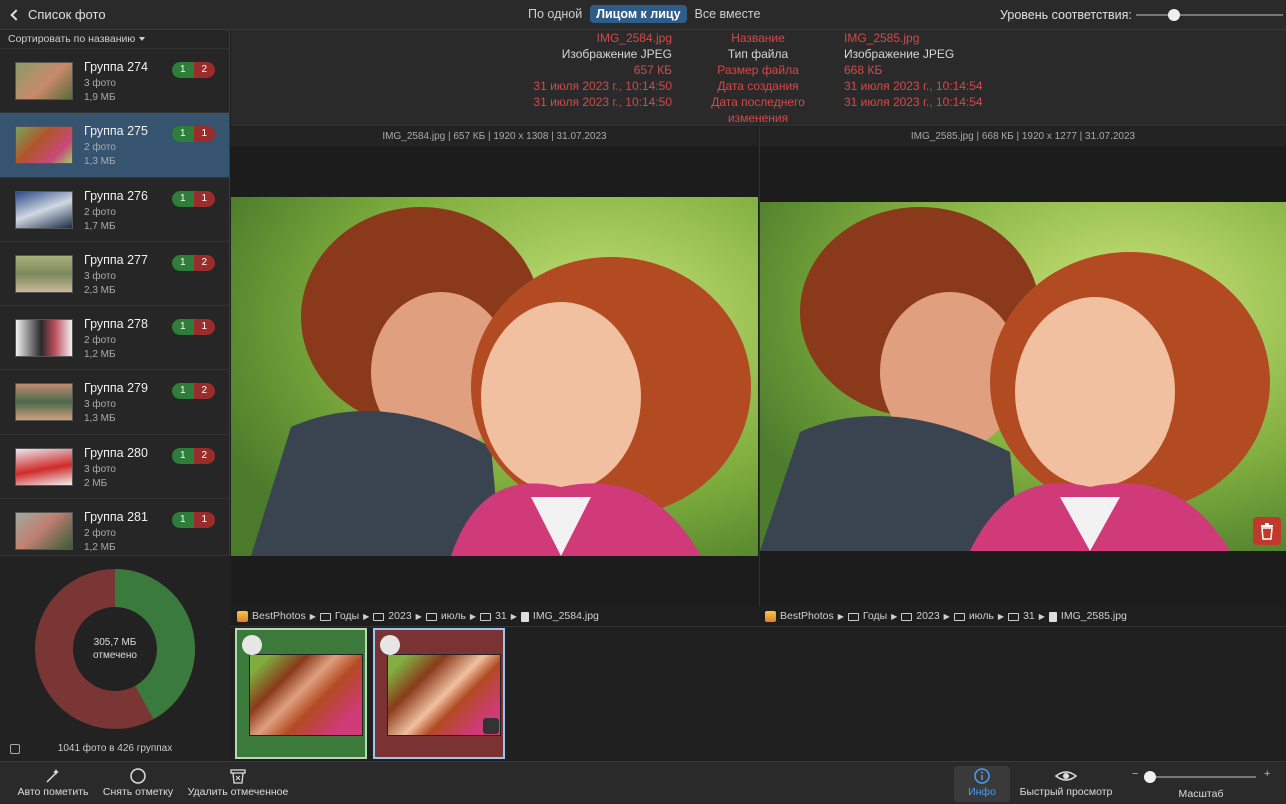 The image size is (1286, 804). I want to click on eye-icon, so click(1066, 776).